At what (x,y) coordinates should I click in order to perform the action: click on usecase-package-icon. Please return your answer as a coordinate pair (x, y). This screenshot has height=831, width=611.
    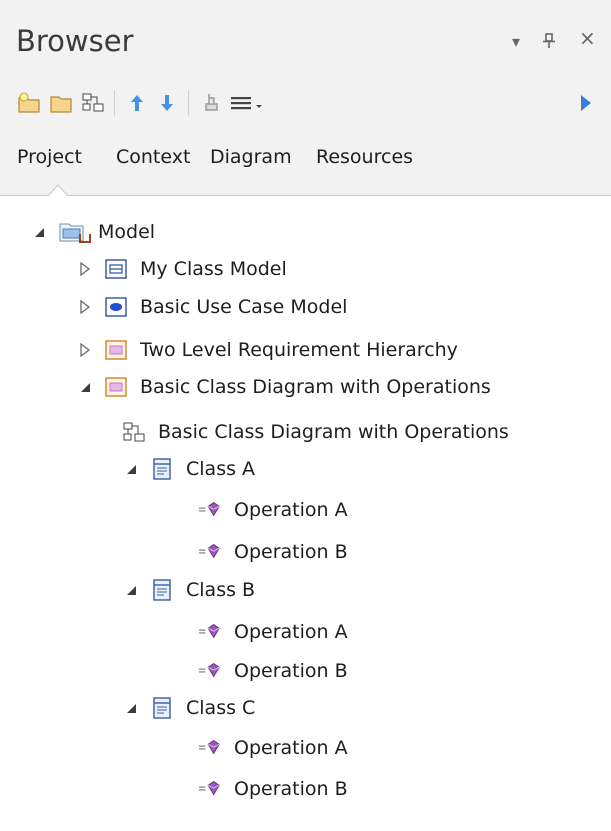
    Looking at the image, I should click on (116, 307).